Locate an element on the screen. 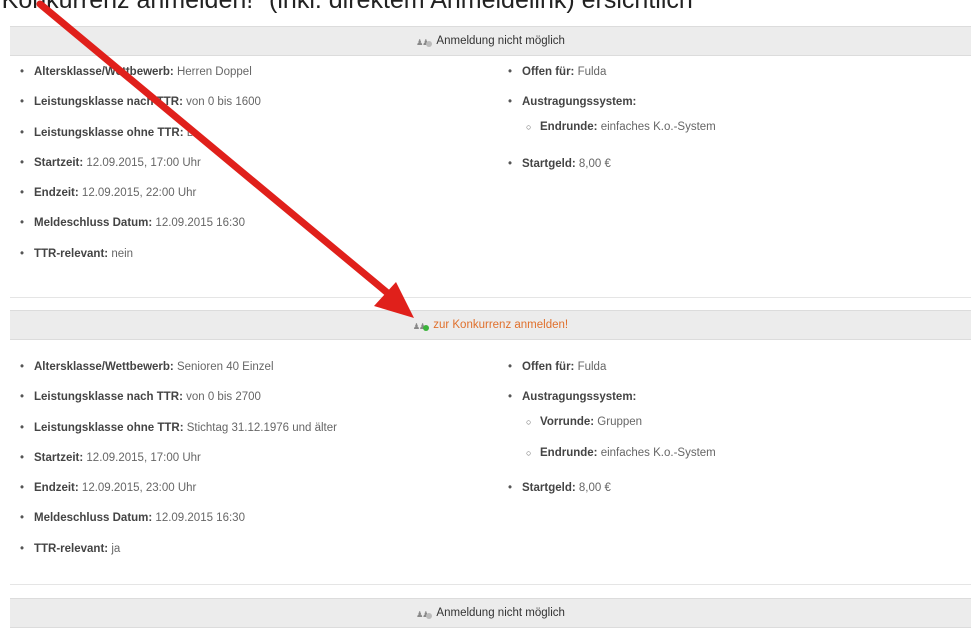 The image size is (971, 628). detail-item: • TTR-relevant: ja is located at coordinates (70, 549).